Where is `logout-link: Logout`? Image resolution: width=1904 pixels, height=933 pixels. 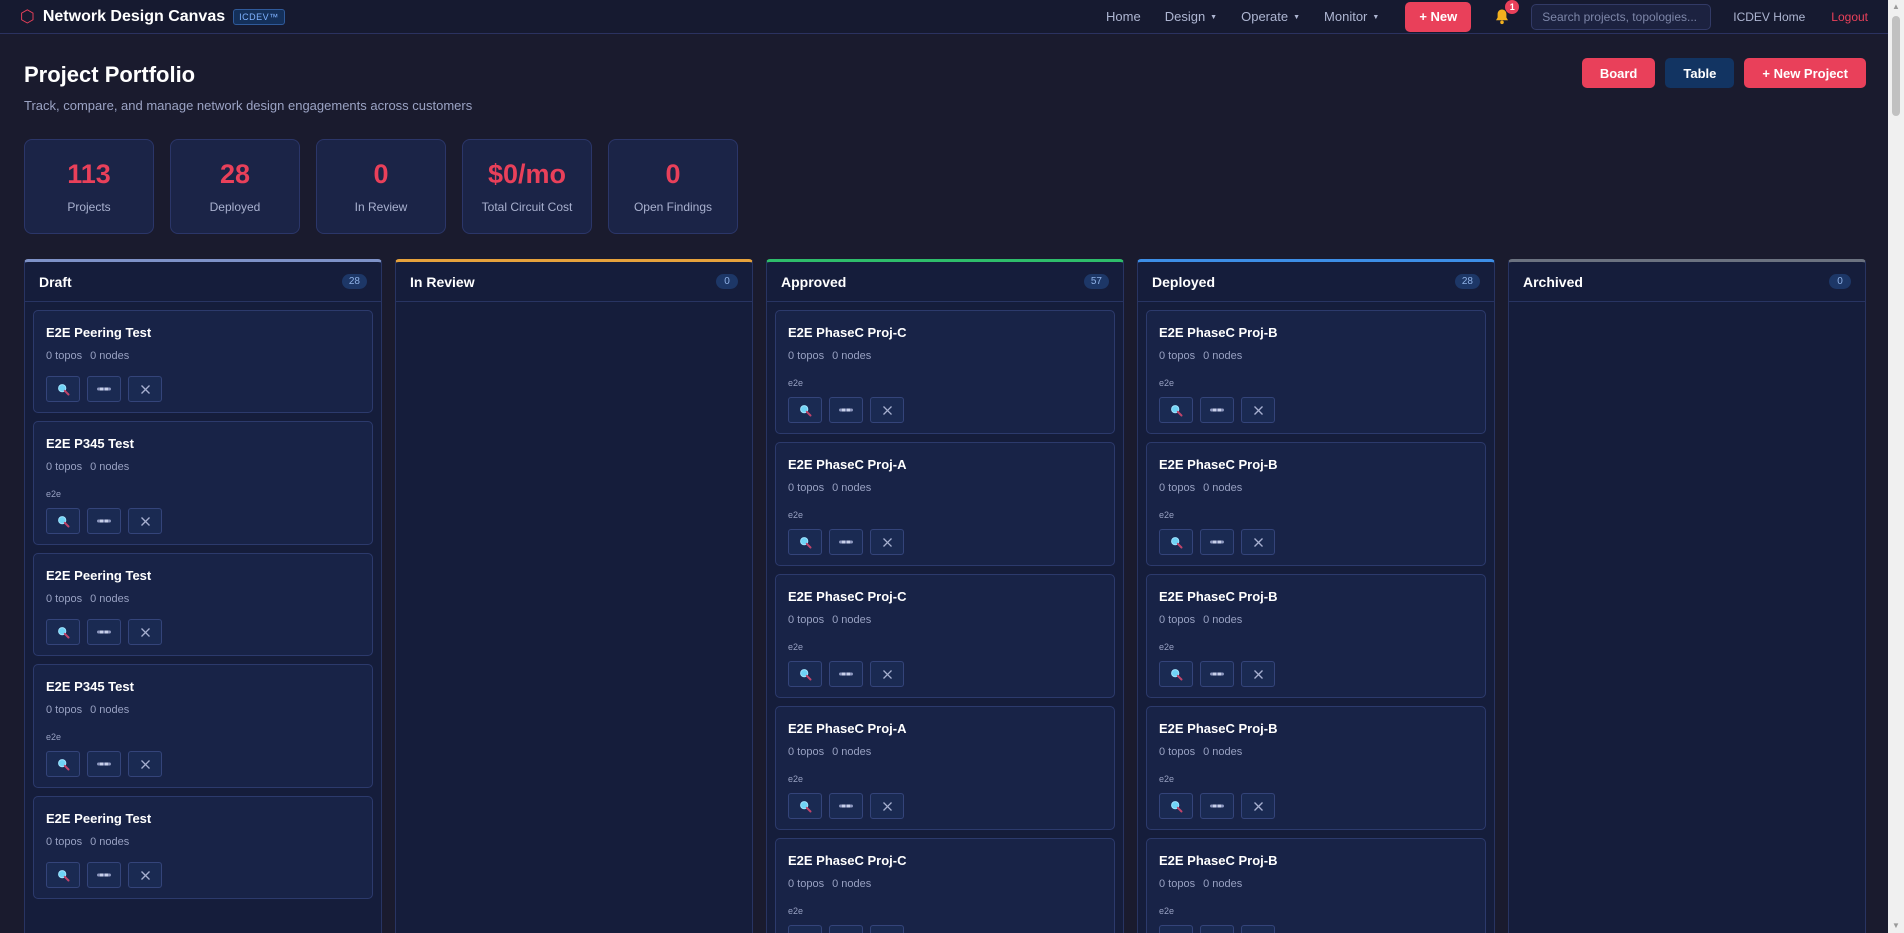
logout-link: Logout is located at coordinates (1849, 17).